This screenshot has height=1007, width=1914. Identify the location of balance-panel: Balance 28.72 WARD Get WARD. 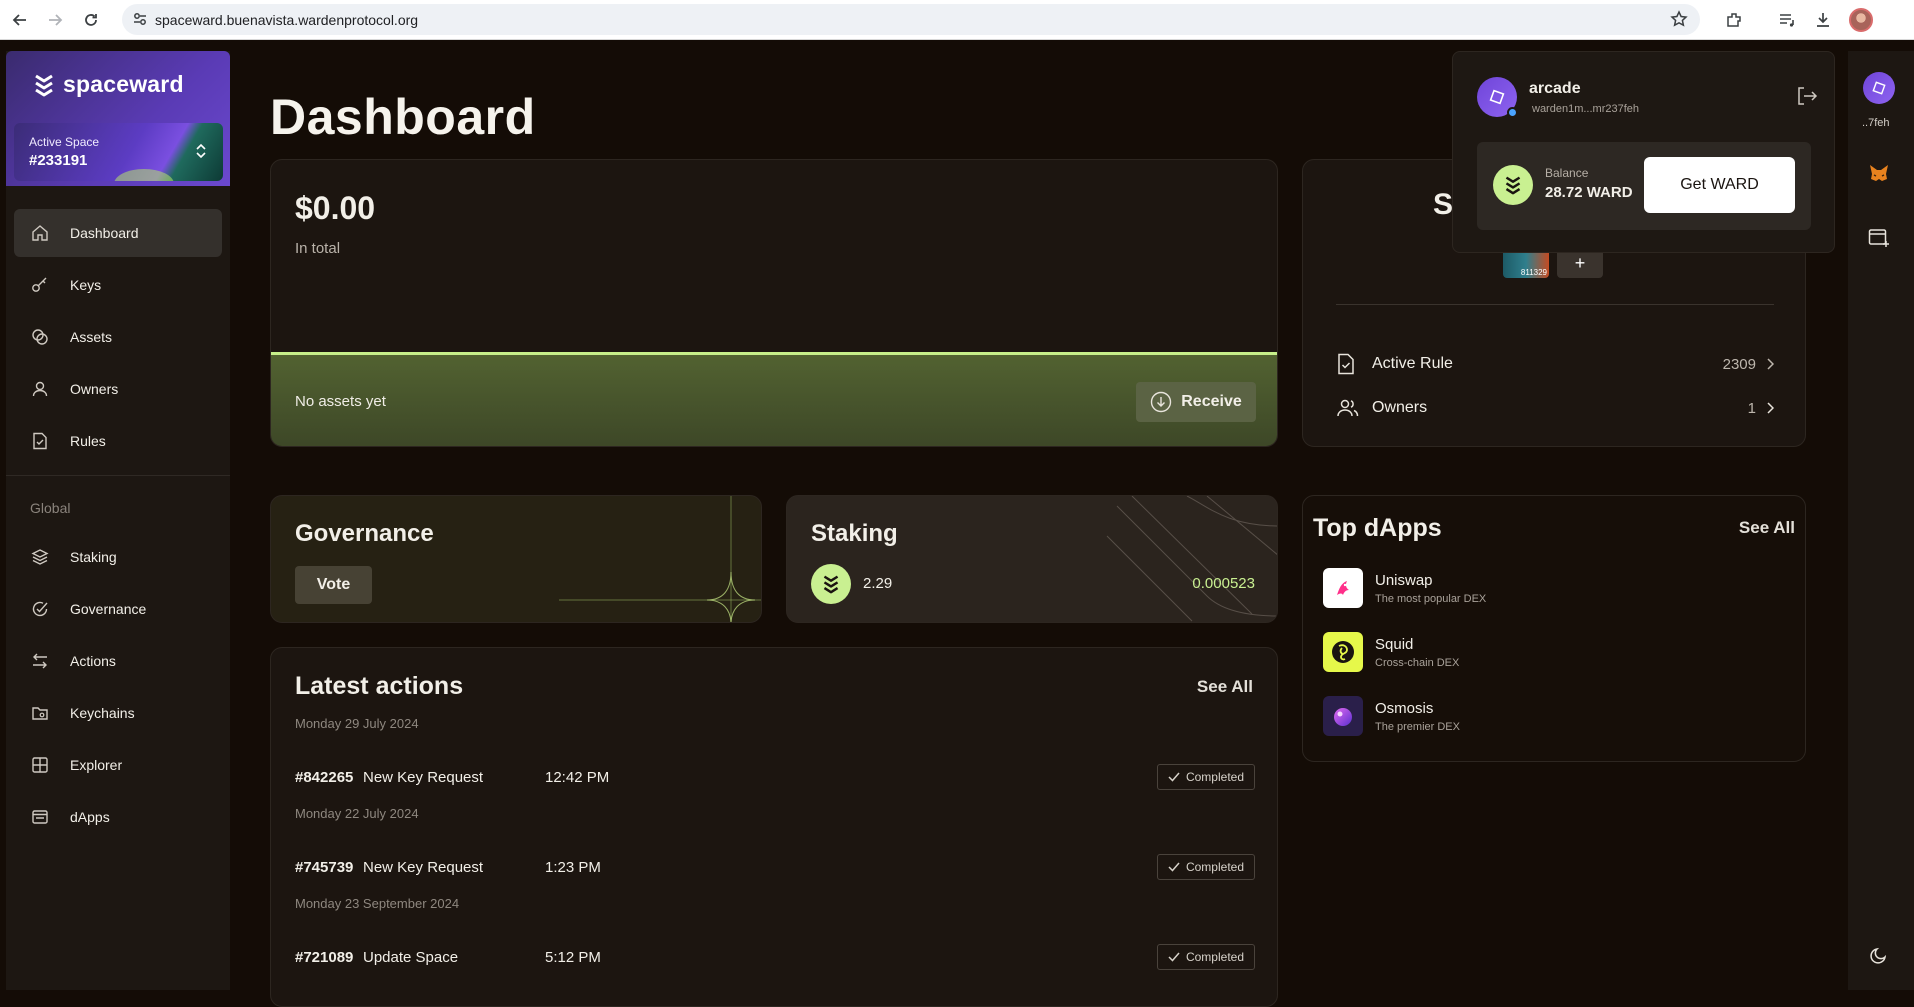
(1644, 186).